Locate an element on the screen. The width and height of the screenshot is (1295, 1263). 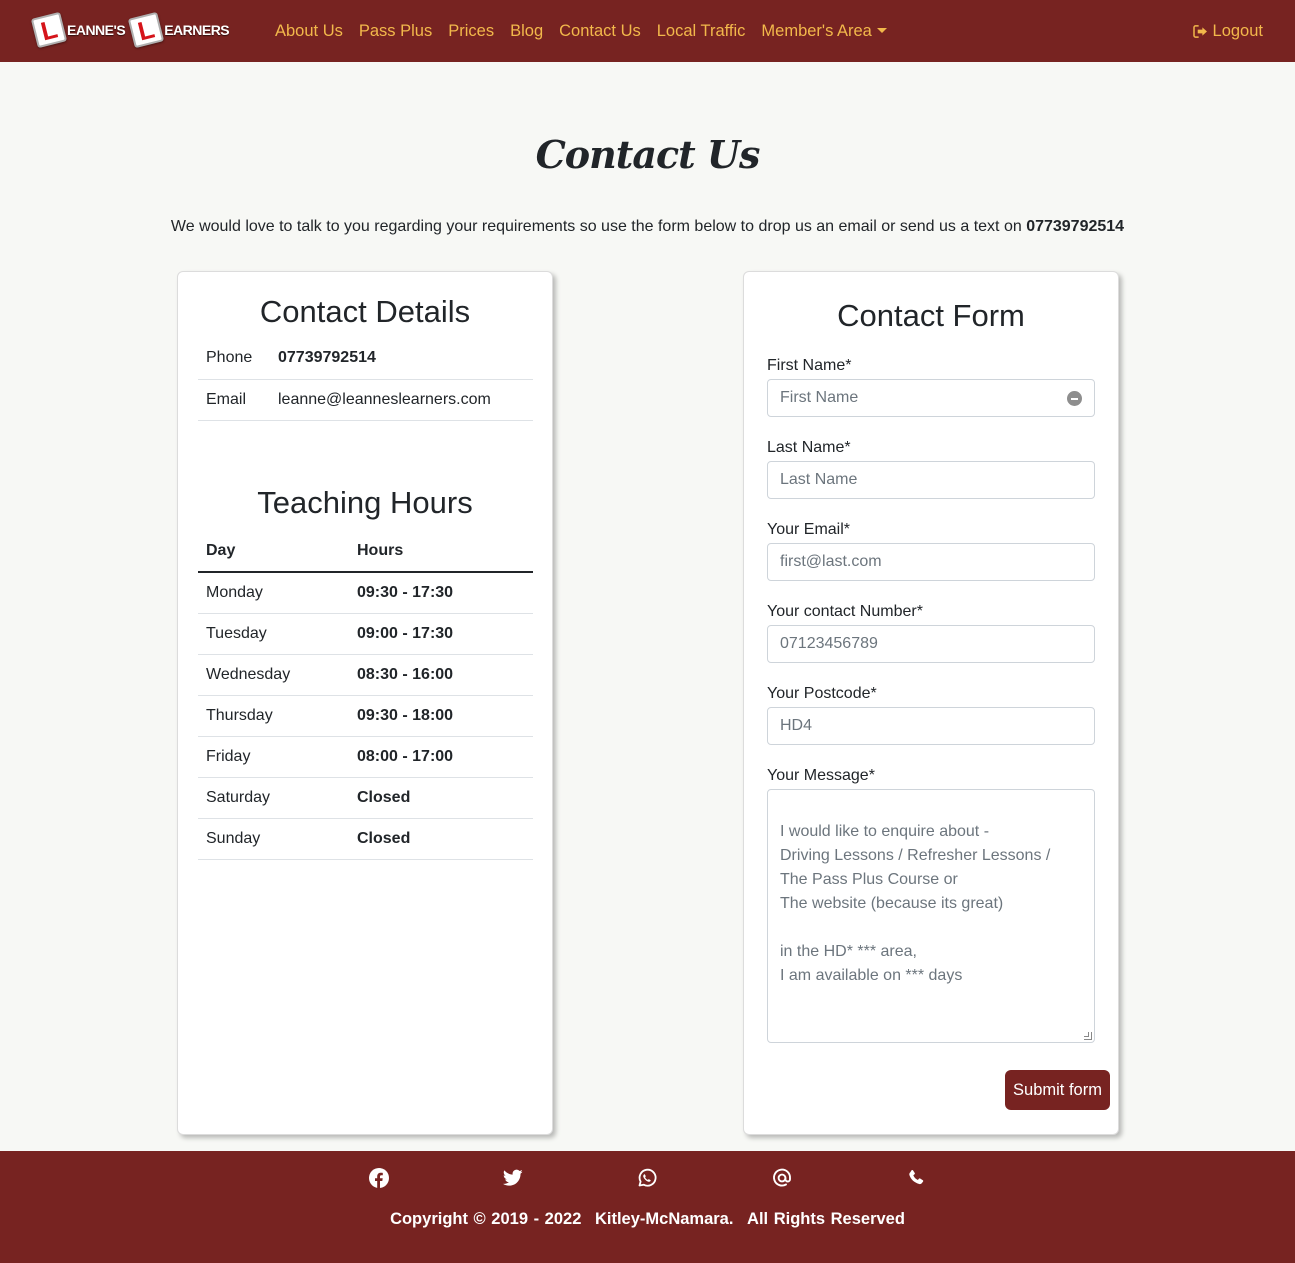
whatsapp-icon is located at coordinates (647, 1178).